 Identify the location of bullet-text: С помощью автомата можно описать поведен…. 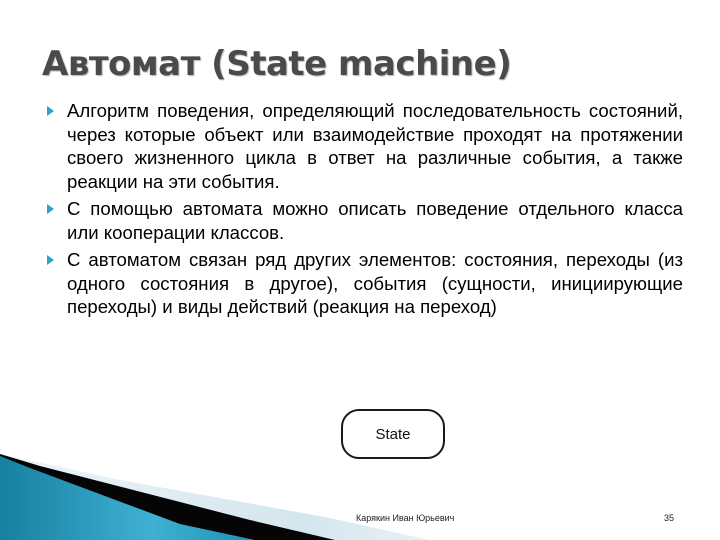
(375, 220).